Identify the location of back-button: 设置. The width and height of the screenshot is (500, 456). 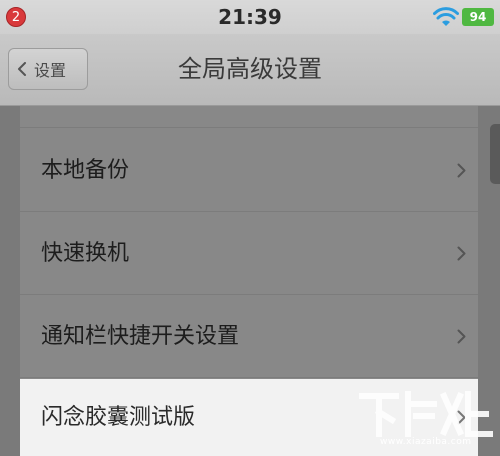
(48, 69).